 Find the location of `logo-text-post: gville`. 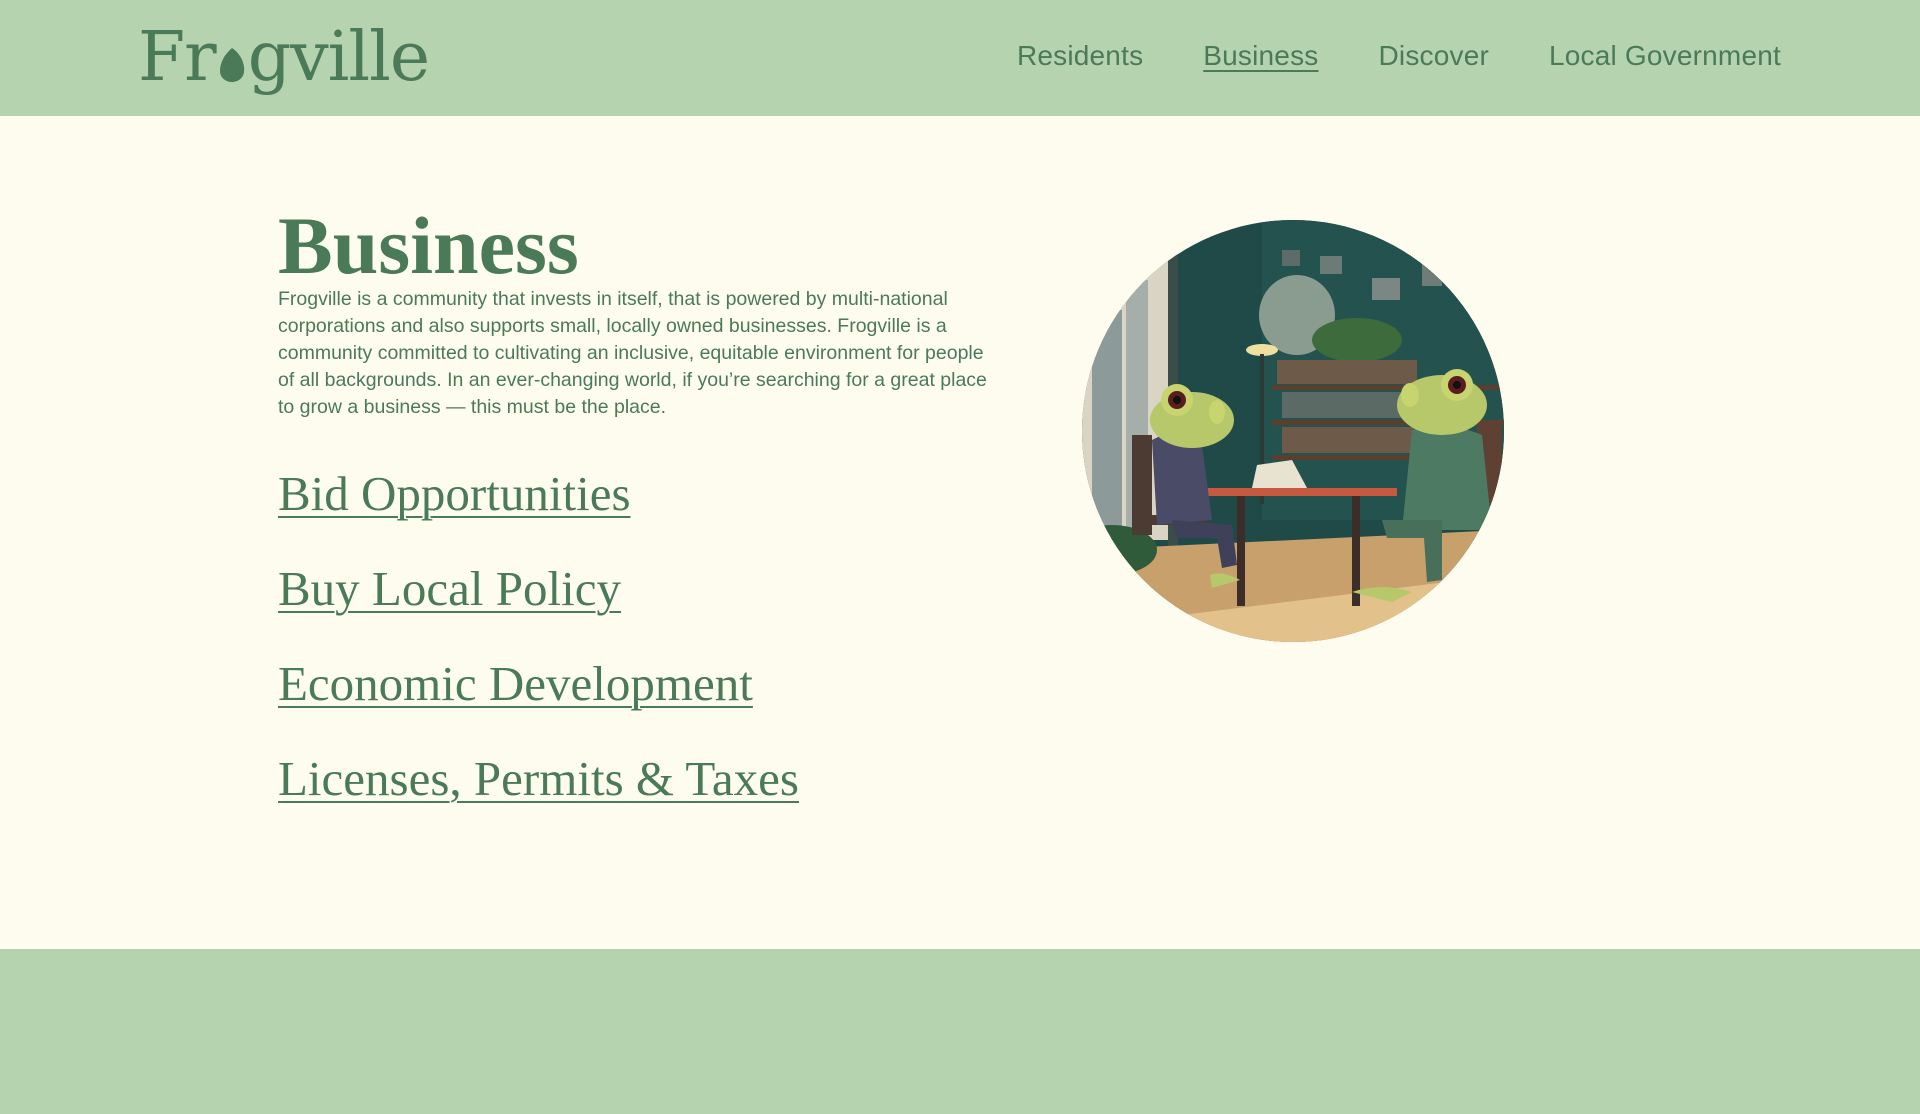

logo-text-post: gville is located at coordinates (338, 57).